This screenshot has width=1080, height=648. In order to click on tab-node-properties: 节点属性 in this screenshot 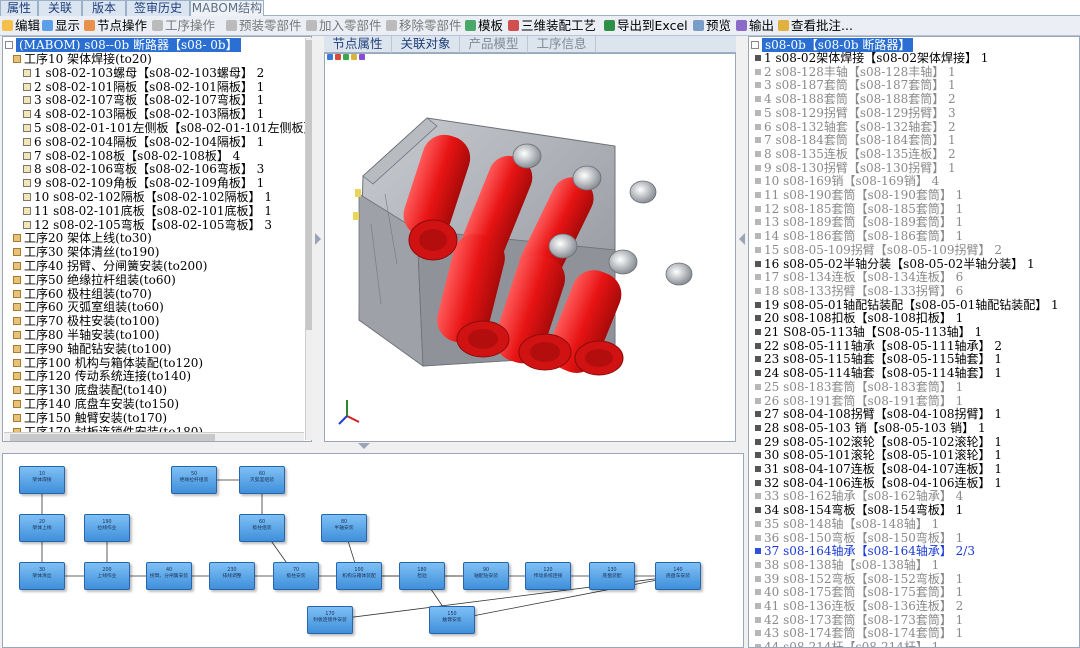, I will do `click(358, 44)`.